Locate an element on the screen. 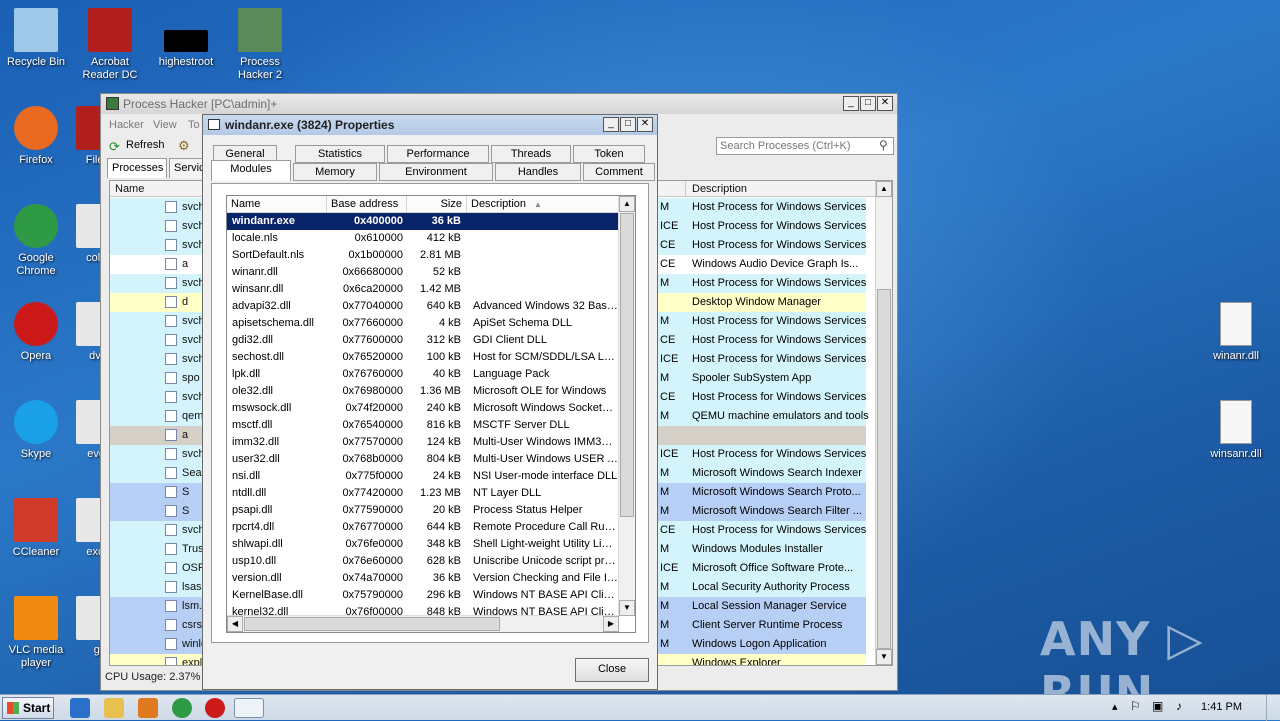  col-name: Name is located at coordinates (129, 189).